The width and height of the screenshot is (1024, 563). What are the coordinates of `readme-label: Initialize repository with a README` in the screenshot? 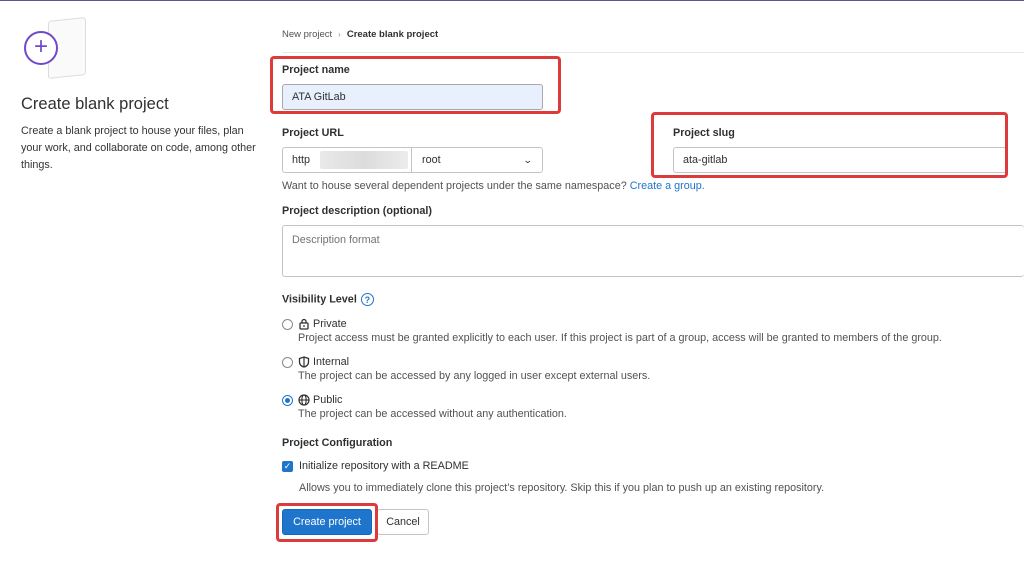 It's located at (384, 466).